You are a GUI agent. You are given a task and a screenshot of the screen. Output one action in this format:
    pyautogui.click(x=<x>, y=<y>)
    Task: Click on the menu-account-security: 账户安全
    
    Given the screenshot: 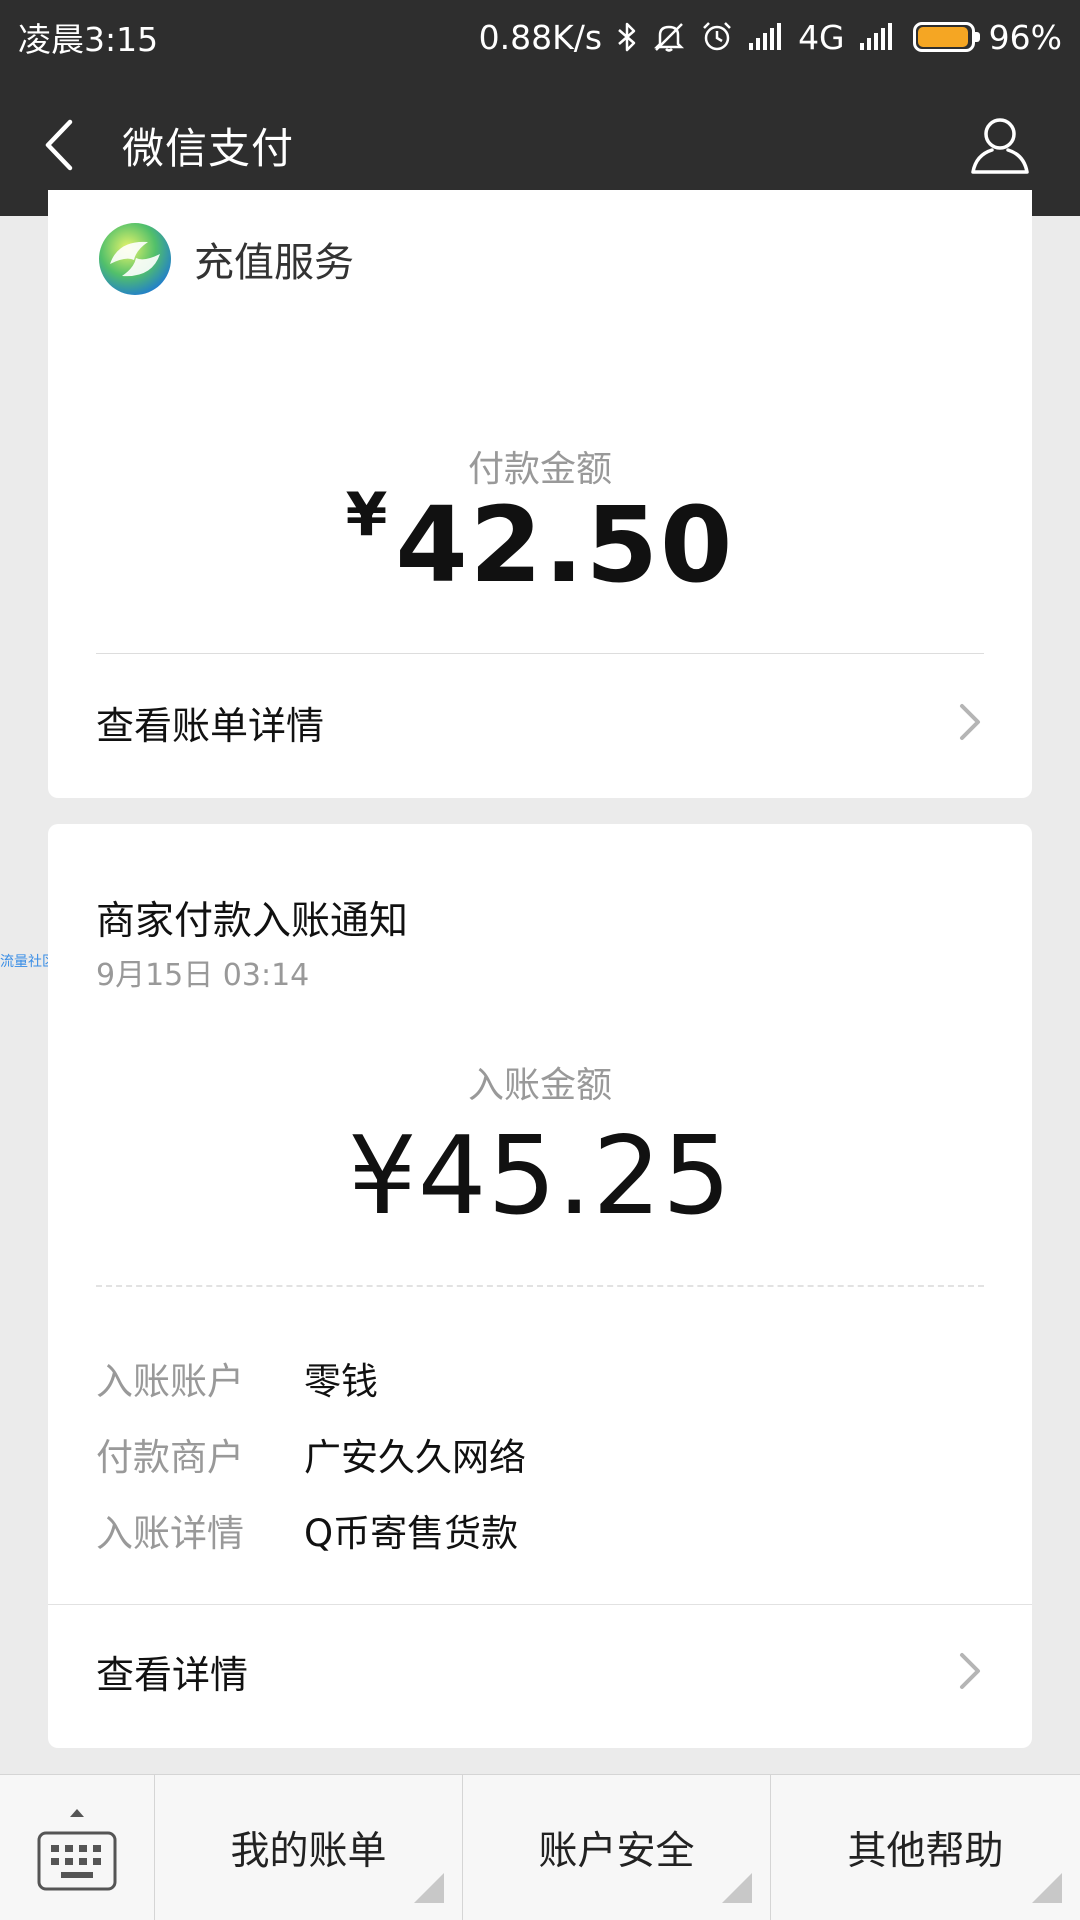 What is the action you would take?
    pyautogui.click(x=617, y=1847)
    